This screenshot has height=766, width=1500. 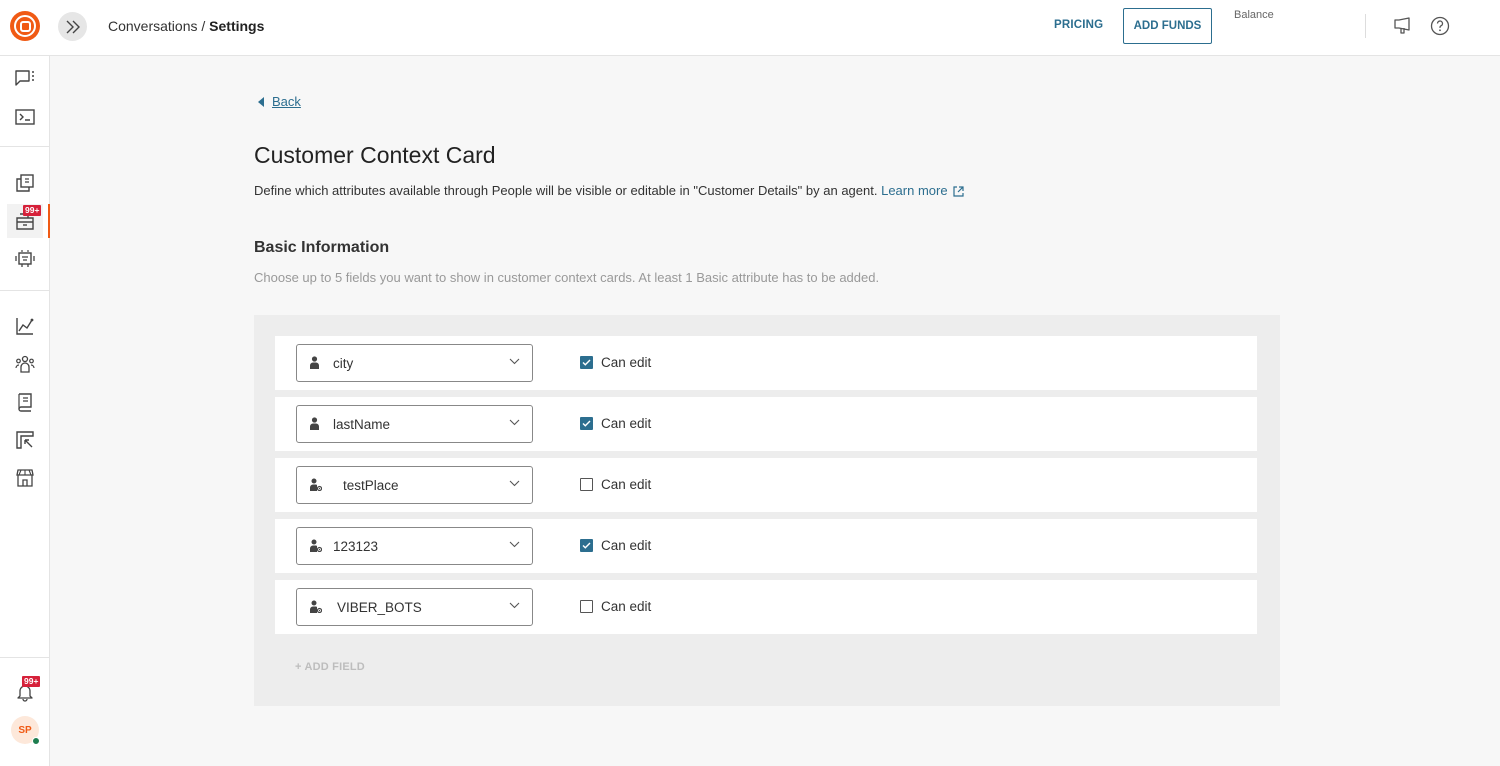 I want to click on megaphone-icon, so click(x=1402, y=25).